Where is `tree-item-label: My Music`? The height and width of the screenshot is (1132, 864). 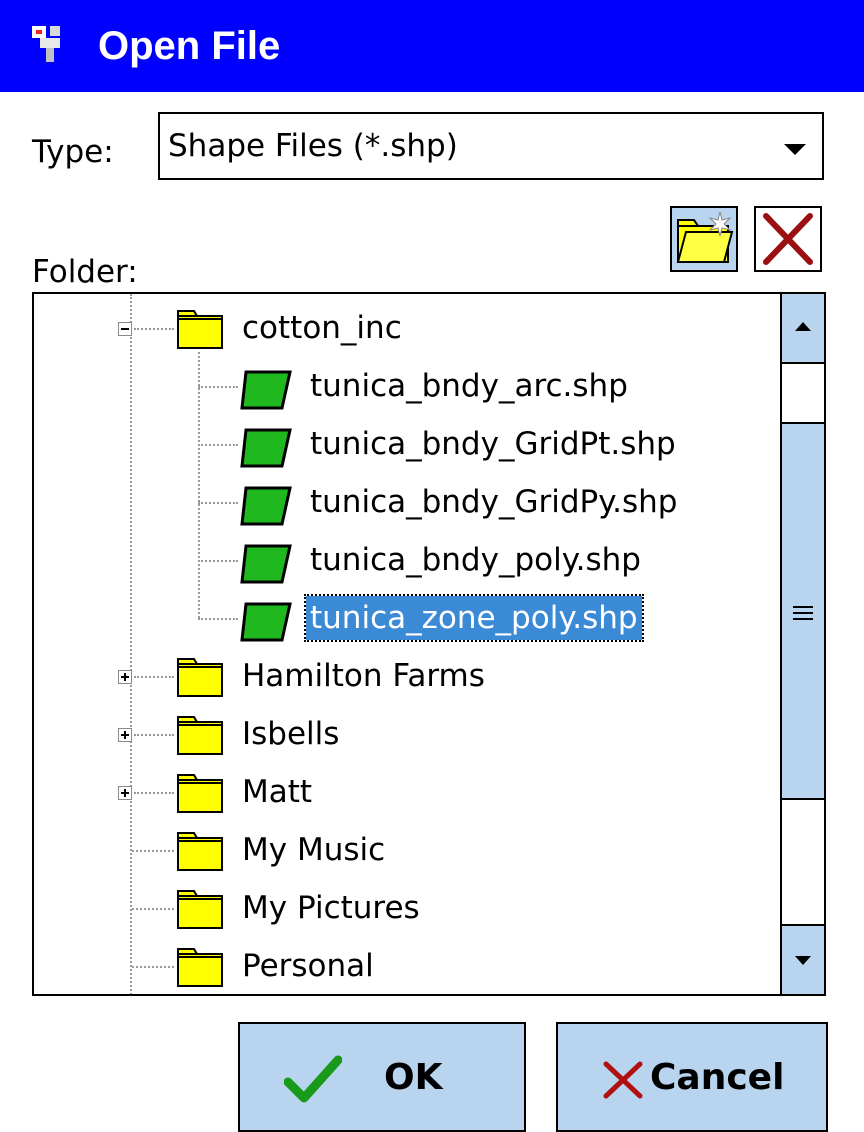
tree-item-label: My Music is located at coordinates (314, 850).